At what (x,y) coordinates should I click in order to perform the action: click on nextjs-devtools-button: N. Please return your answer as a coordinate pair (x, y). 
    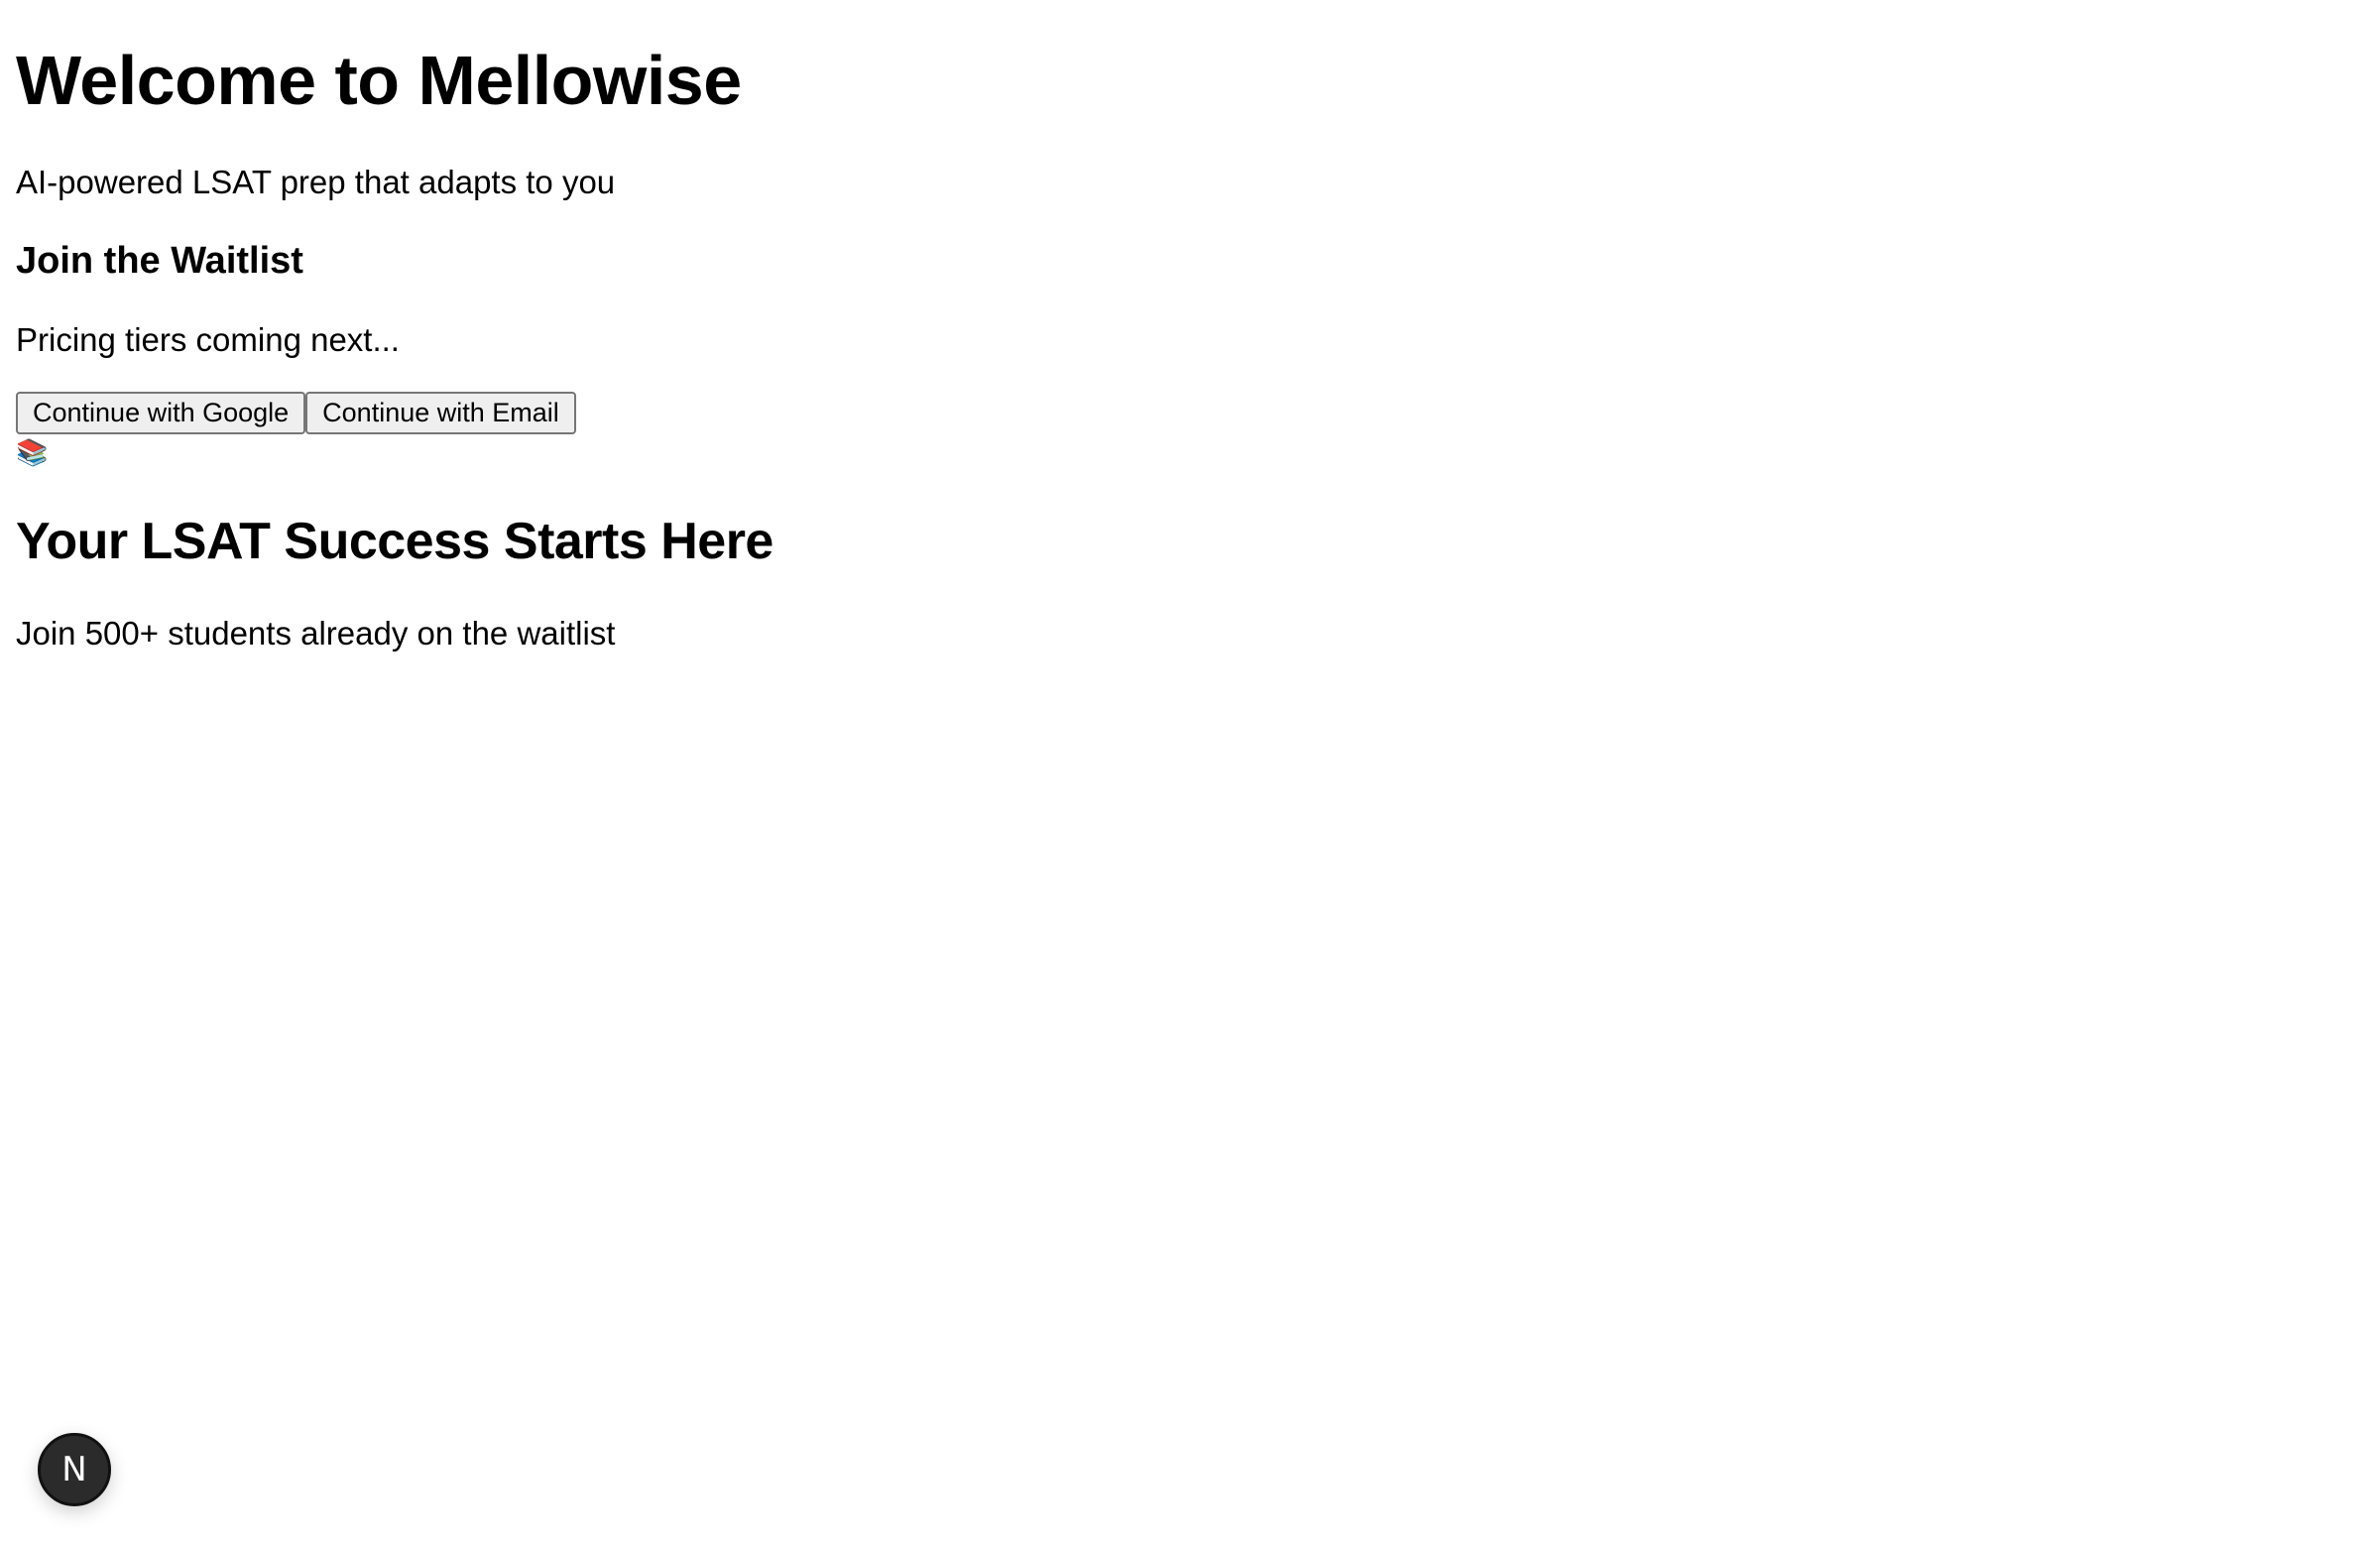
    Looking at the image, I should click on (74, 1469).